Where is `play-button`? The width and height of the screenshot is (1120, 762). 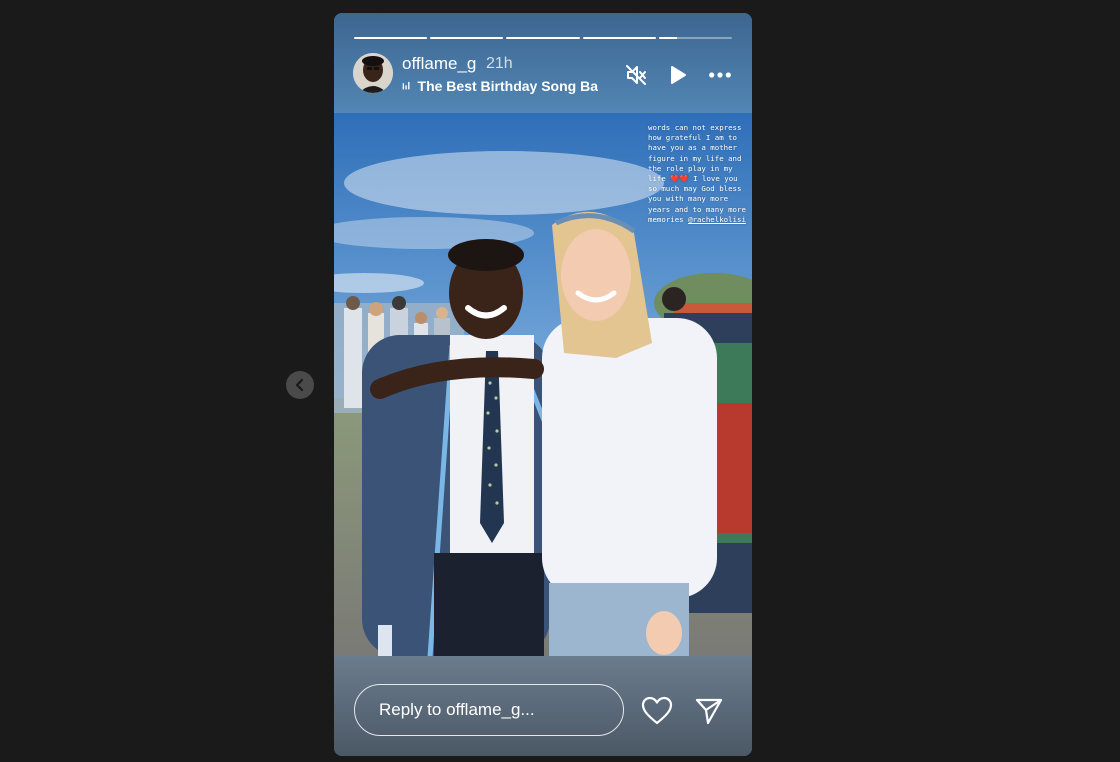
play-button is located at coordinates (678, 75).